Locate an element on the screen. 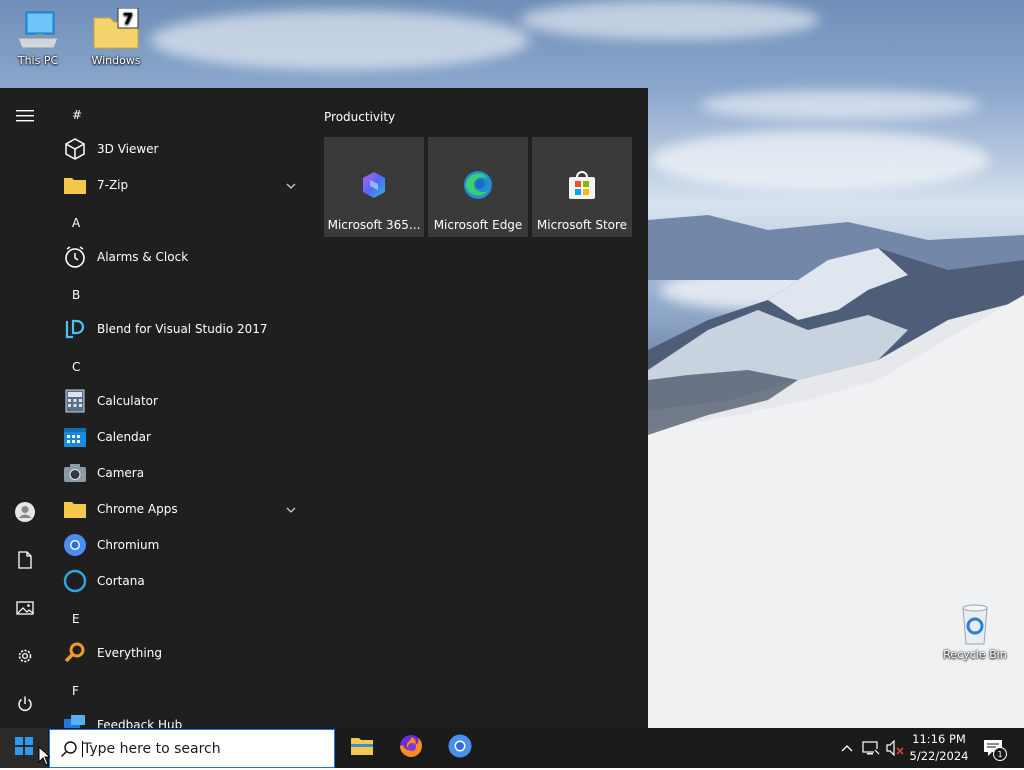 Image resolution: width=1024 pixels, height=770 pixels. taskbar: Type here to search 11:16 PM 5/22/2024 1 is located at coordinates (512, 748).